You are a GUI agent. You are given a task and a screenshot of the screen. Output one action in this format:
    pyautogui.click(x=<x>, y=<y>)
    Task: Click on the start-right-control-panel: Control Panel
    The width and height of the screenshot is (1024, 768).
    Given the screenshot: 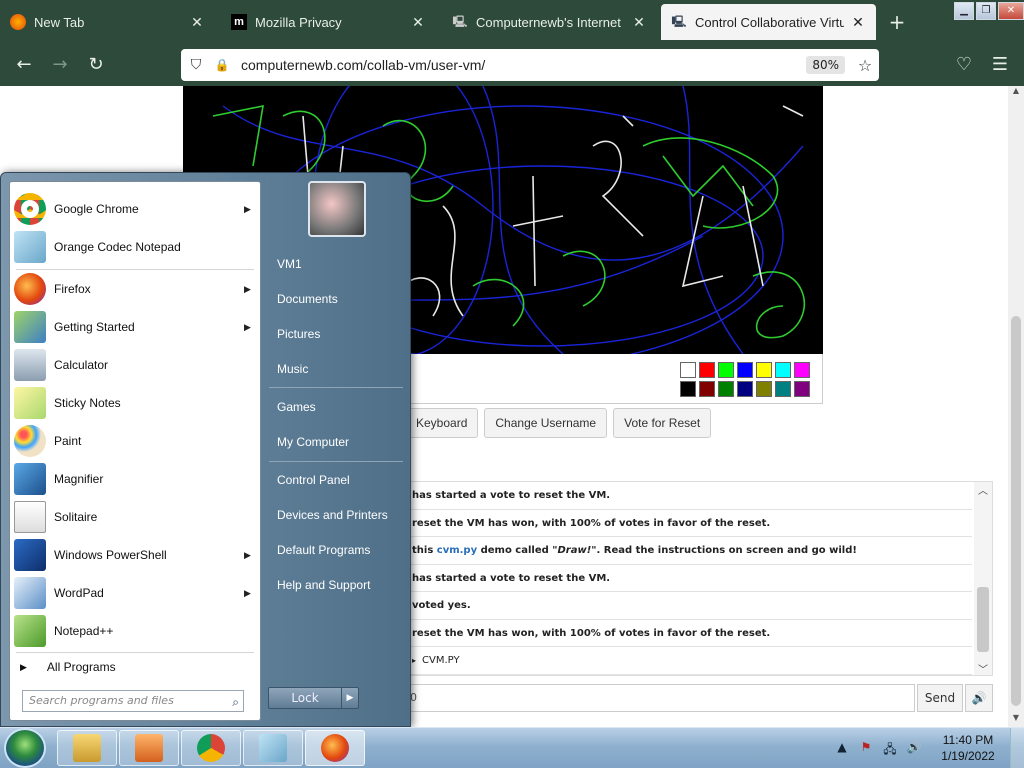 What is the action you would take?
    pyautogui.click(x=336, y=480)
    